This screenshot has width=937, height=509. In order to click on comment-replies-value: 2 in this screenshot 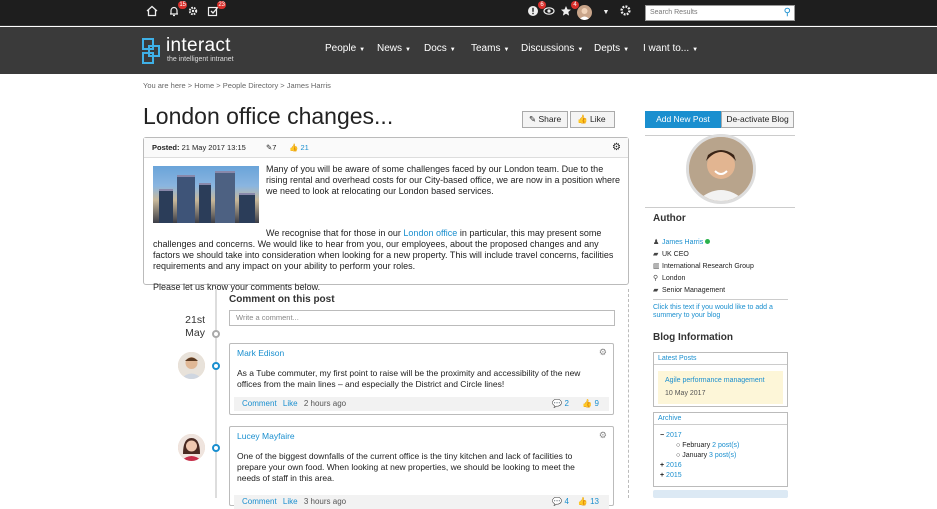, I will do `click(566, 403)`.